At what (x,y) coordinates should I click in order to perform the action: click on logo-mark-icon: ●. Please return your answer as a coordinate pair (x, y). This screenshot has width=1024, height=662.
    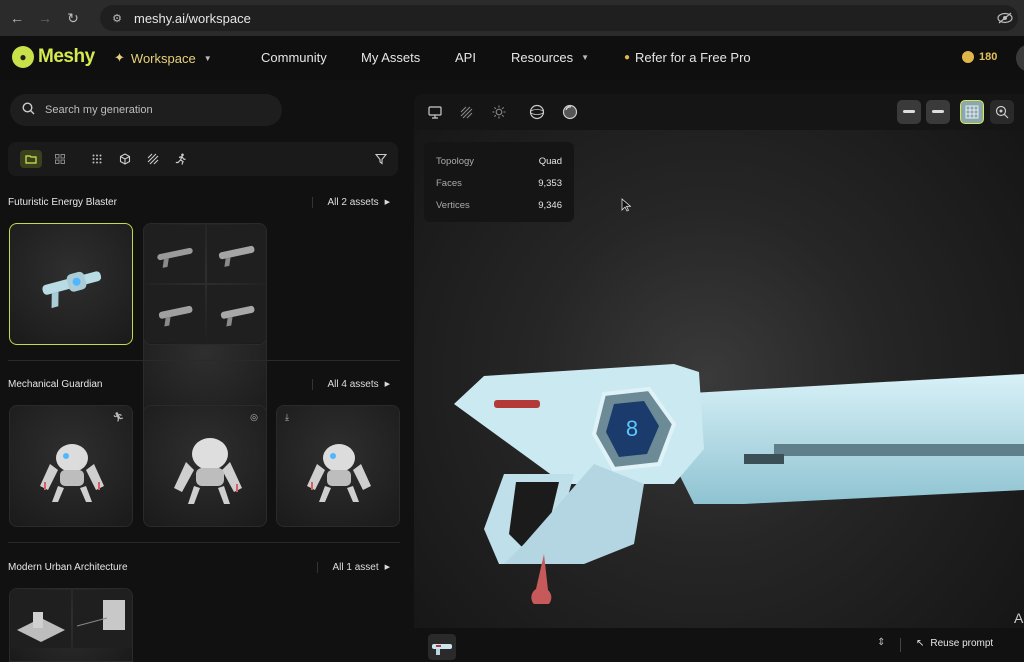
    Looking at the image, I should click on (23, 57).